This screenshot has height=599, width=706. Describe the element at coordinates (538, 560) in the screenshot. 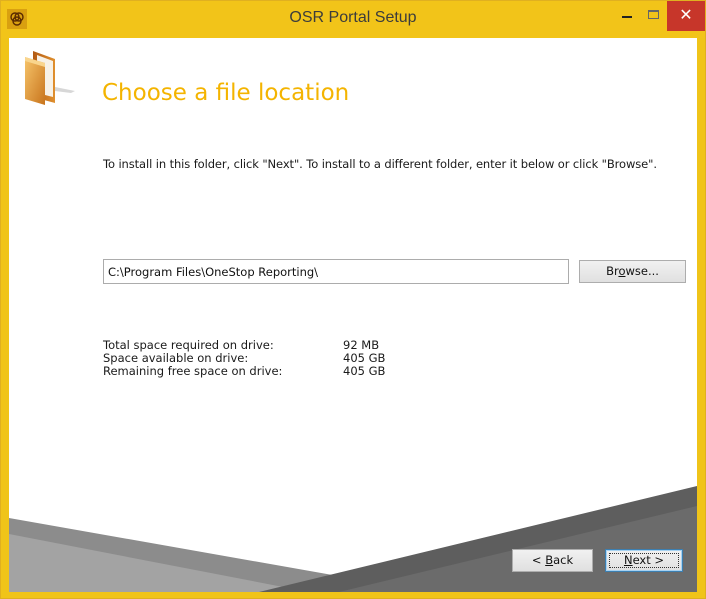

I see `back-label-start: <` at that location.